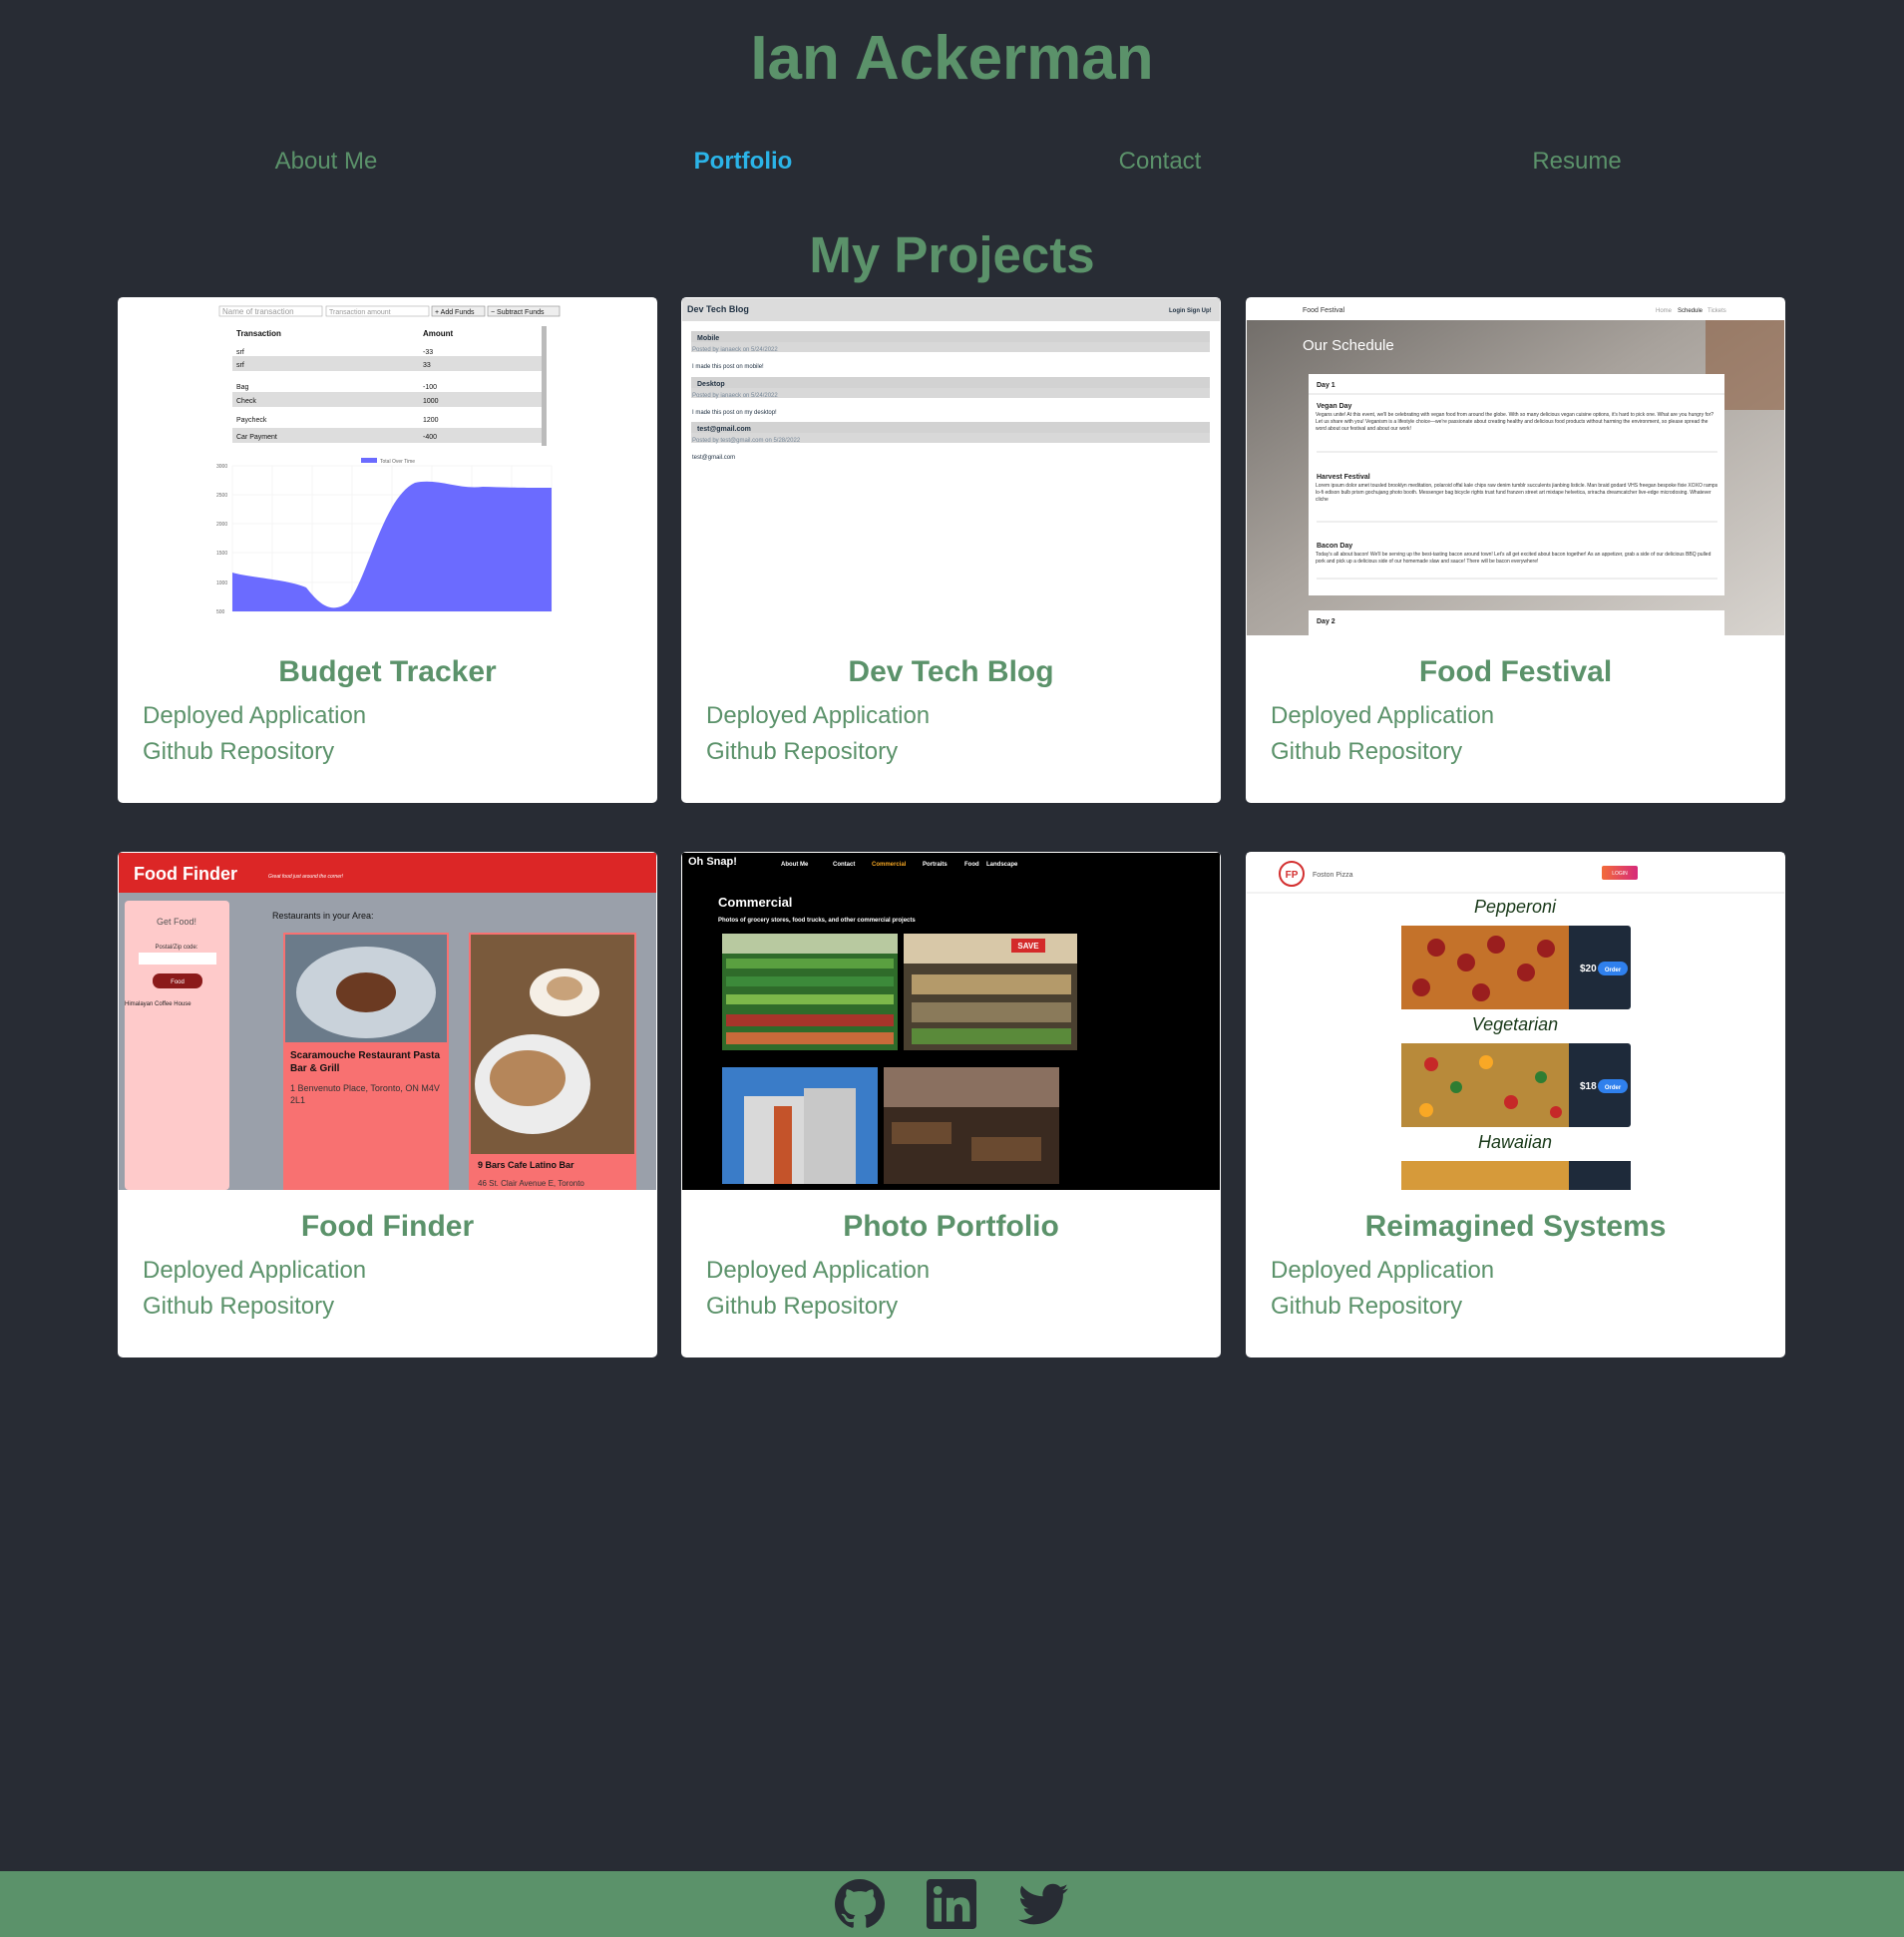  Describe the element at coordinates (323, 916) in the screenshot. I see `finder-section-title: Restaurants in your Area:` at that location.